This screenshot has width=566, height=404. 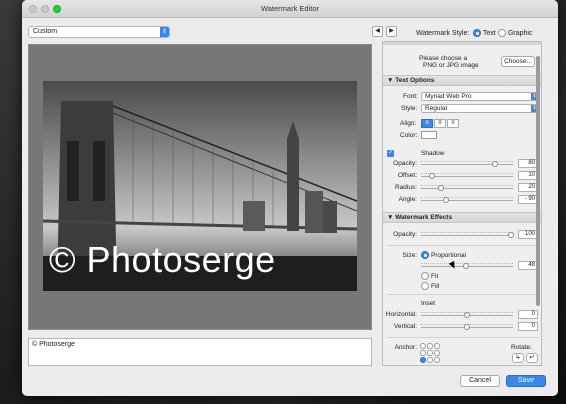 I want to click on preset-select: Custom ⇕, so click(x=99, y=32).